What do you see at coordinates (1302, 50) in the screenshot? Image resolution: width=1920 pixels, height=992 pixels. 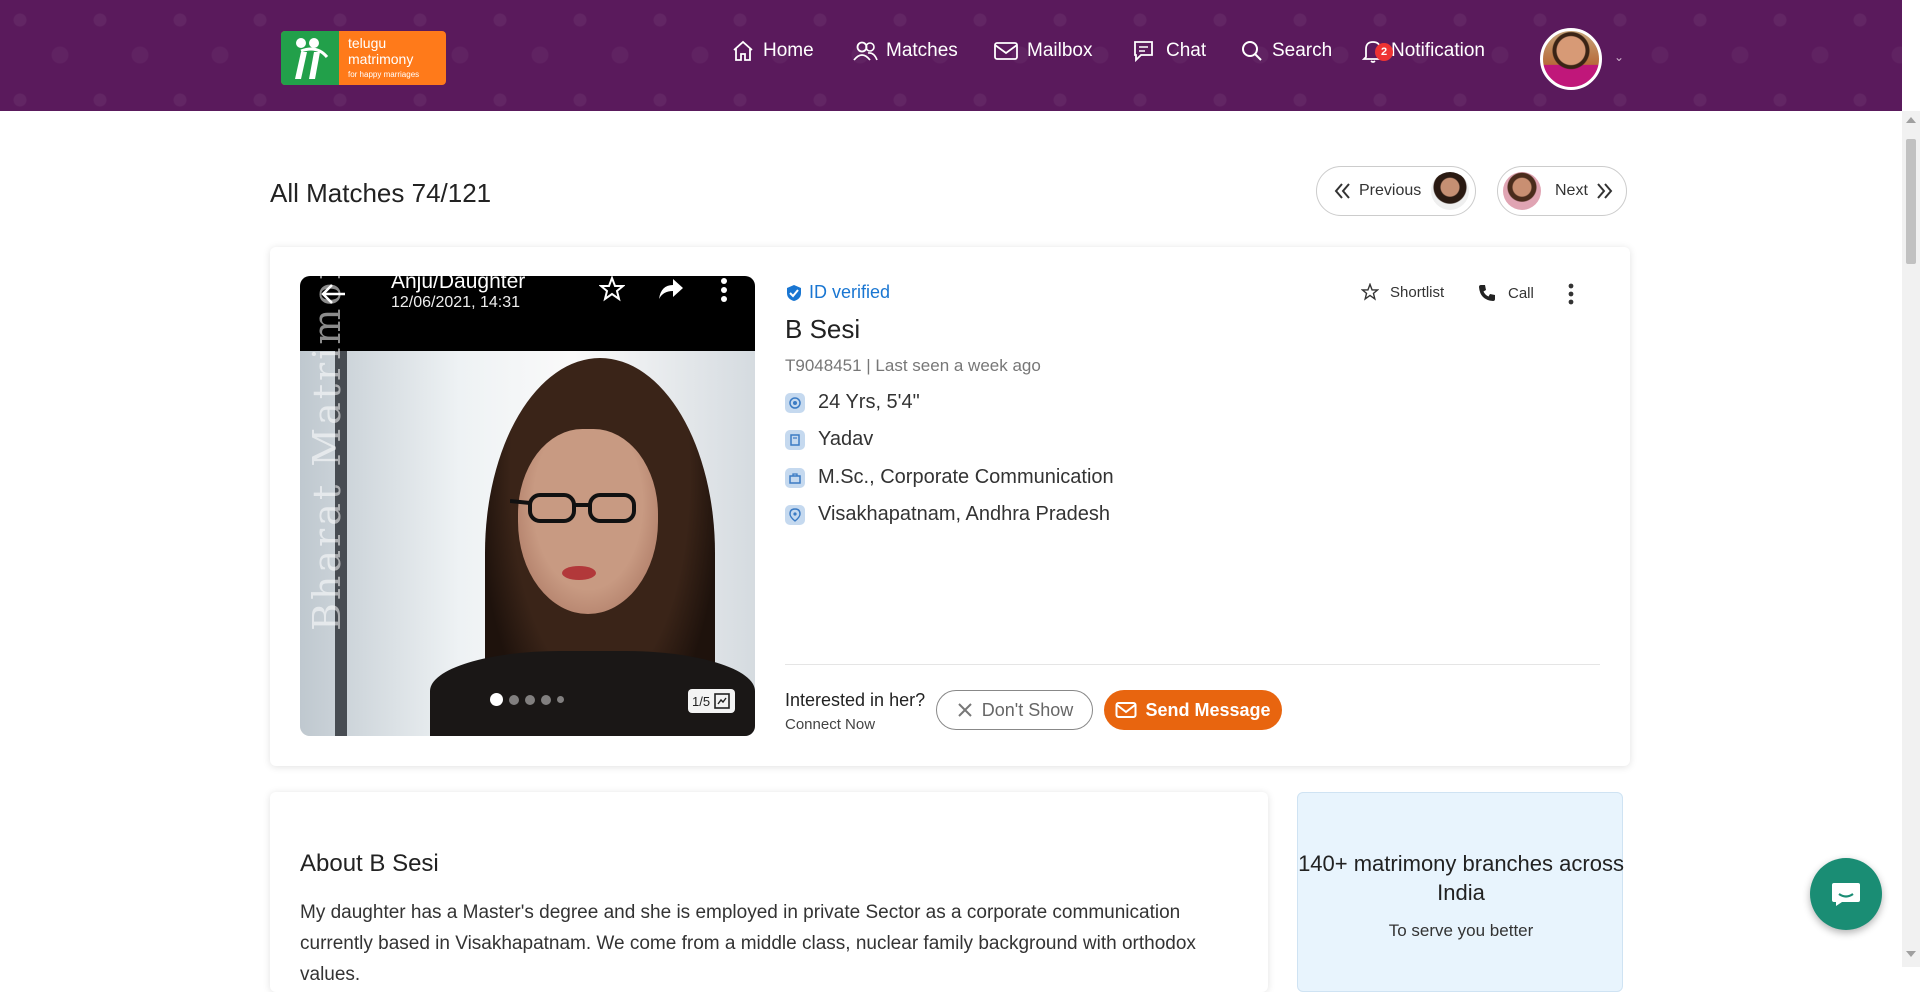 I see `nav-search-label: Search` at bounding box center [1302, 50].